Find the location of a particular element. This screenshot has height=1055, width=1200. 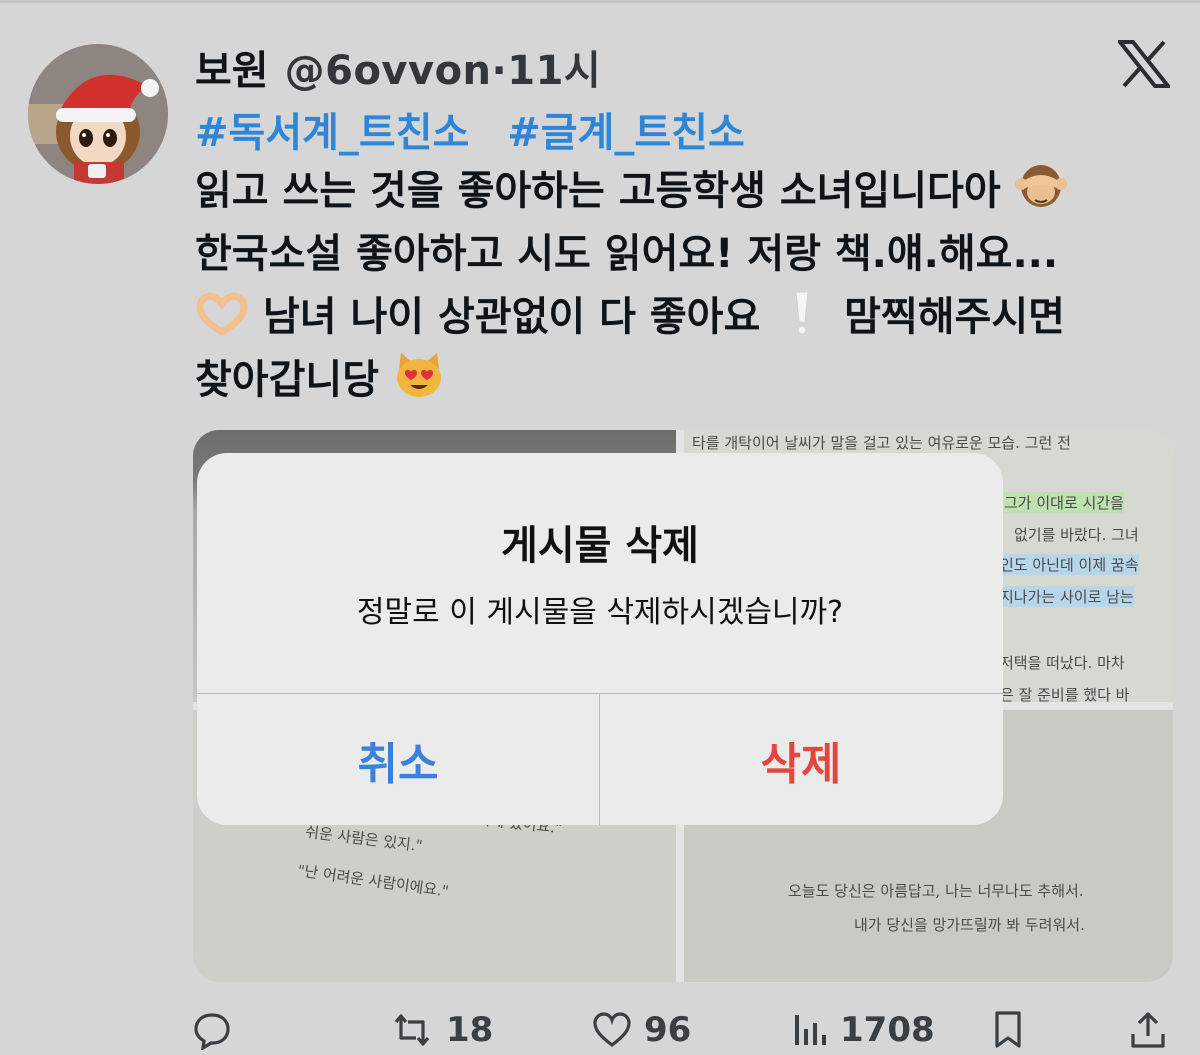

photo-text: 내가 당신을 망가뜨릴까 봐 두려워서. is located at coordinates (969, 925).